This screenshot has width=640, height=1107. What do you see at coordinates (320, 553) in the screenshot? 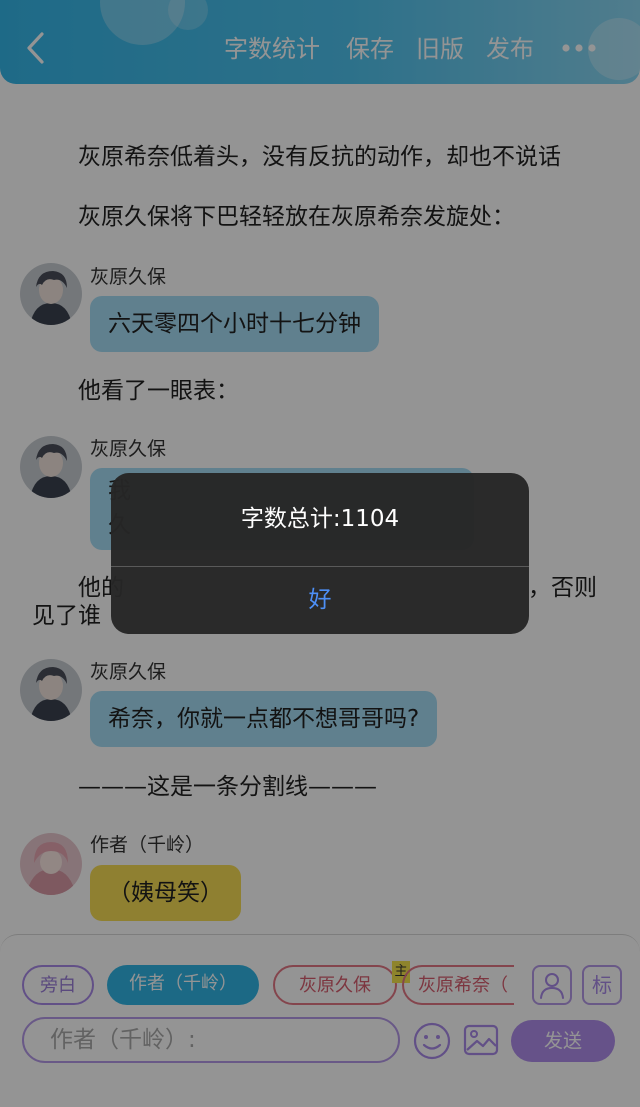
I see `word-count-alert: 字数总计:1104 好` at bounding box center [320, 553].